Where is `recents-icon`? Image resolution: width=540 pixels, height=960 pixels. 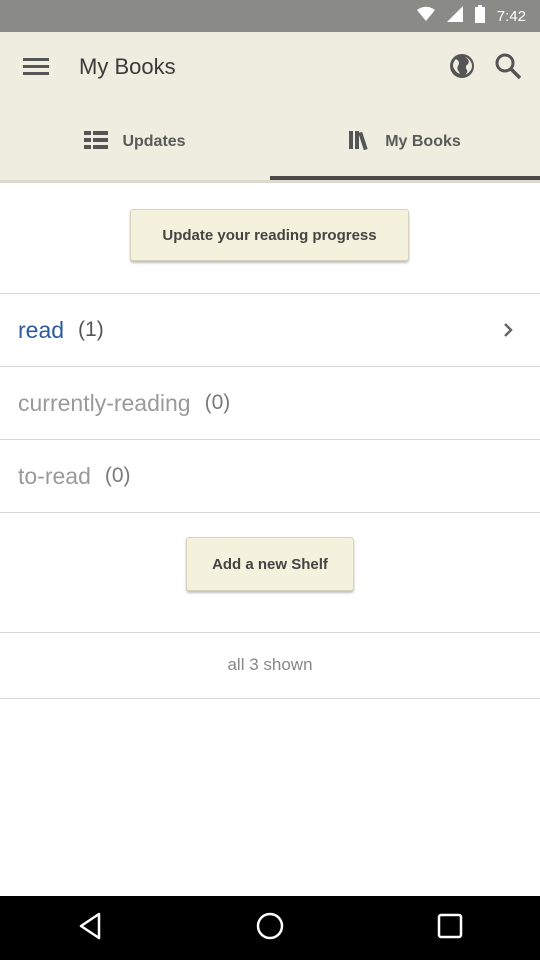
recents-icon is located at coordinates (450, 928).